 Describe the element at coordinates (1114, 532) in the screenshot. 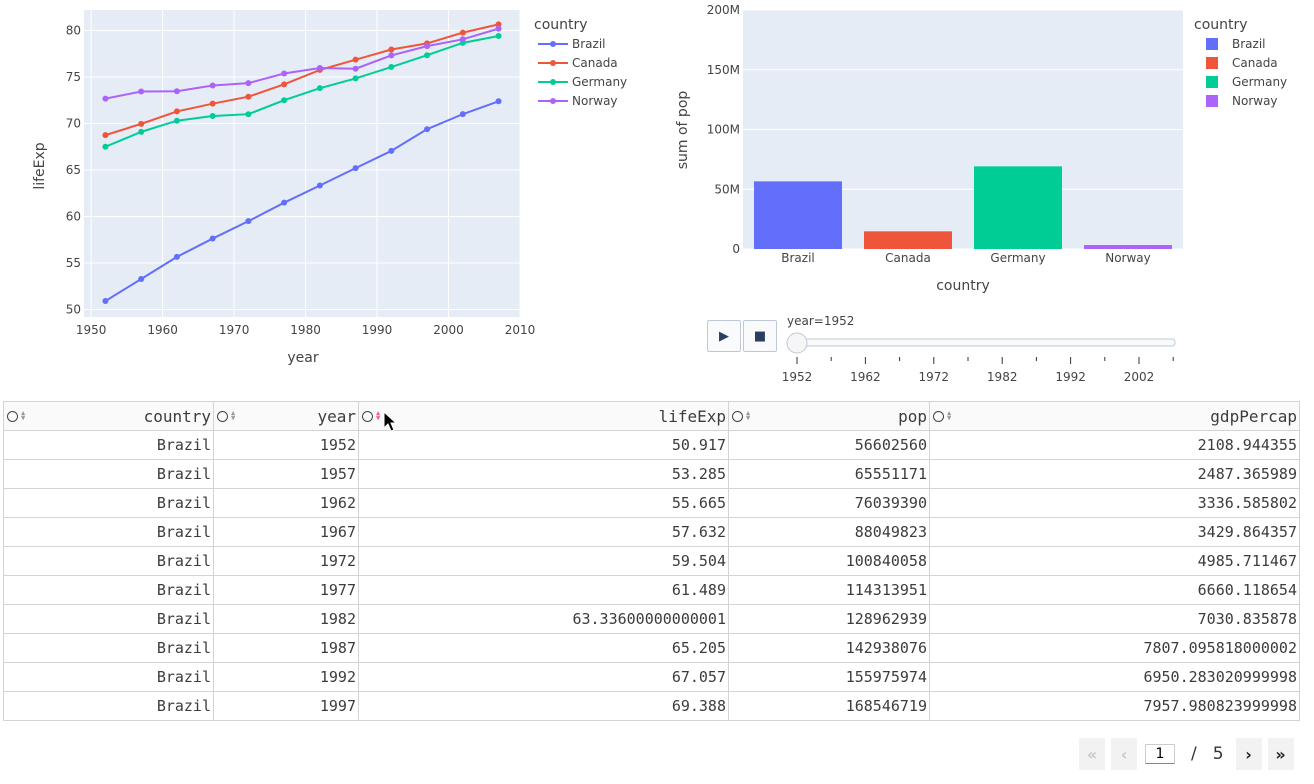

I see `table-cell: 3429.864357` at that location.